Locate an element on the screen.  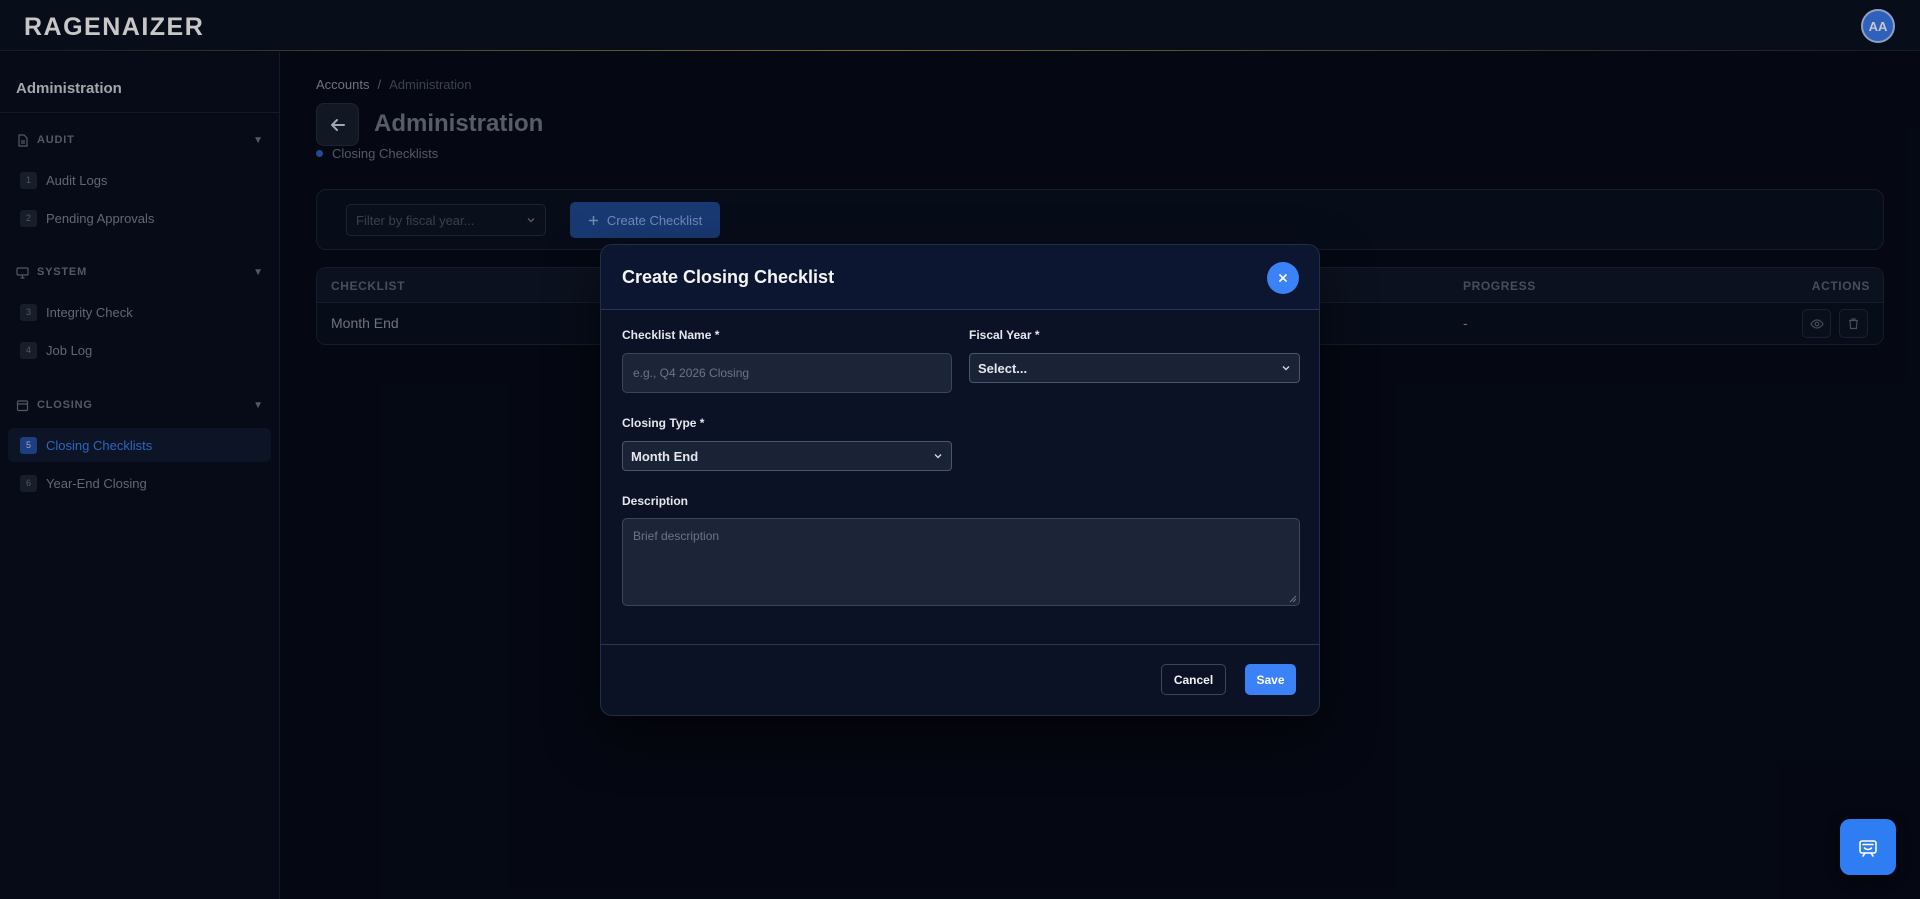
closing-type-label: Closing Type * is located at coordinates (663, 423).